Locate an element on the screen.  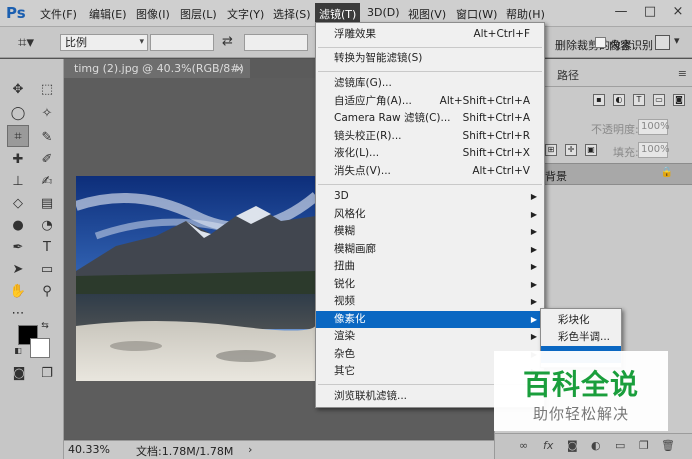
menu-view: 视图(V) is located at coordinates (427, 14).